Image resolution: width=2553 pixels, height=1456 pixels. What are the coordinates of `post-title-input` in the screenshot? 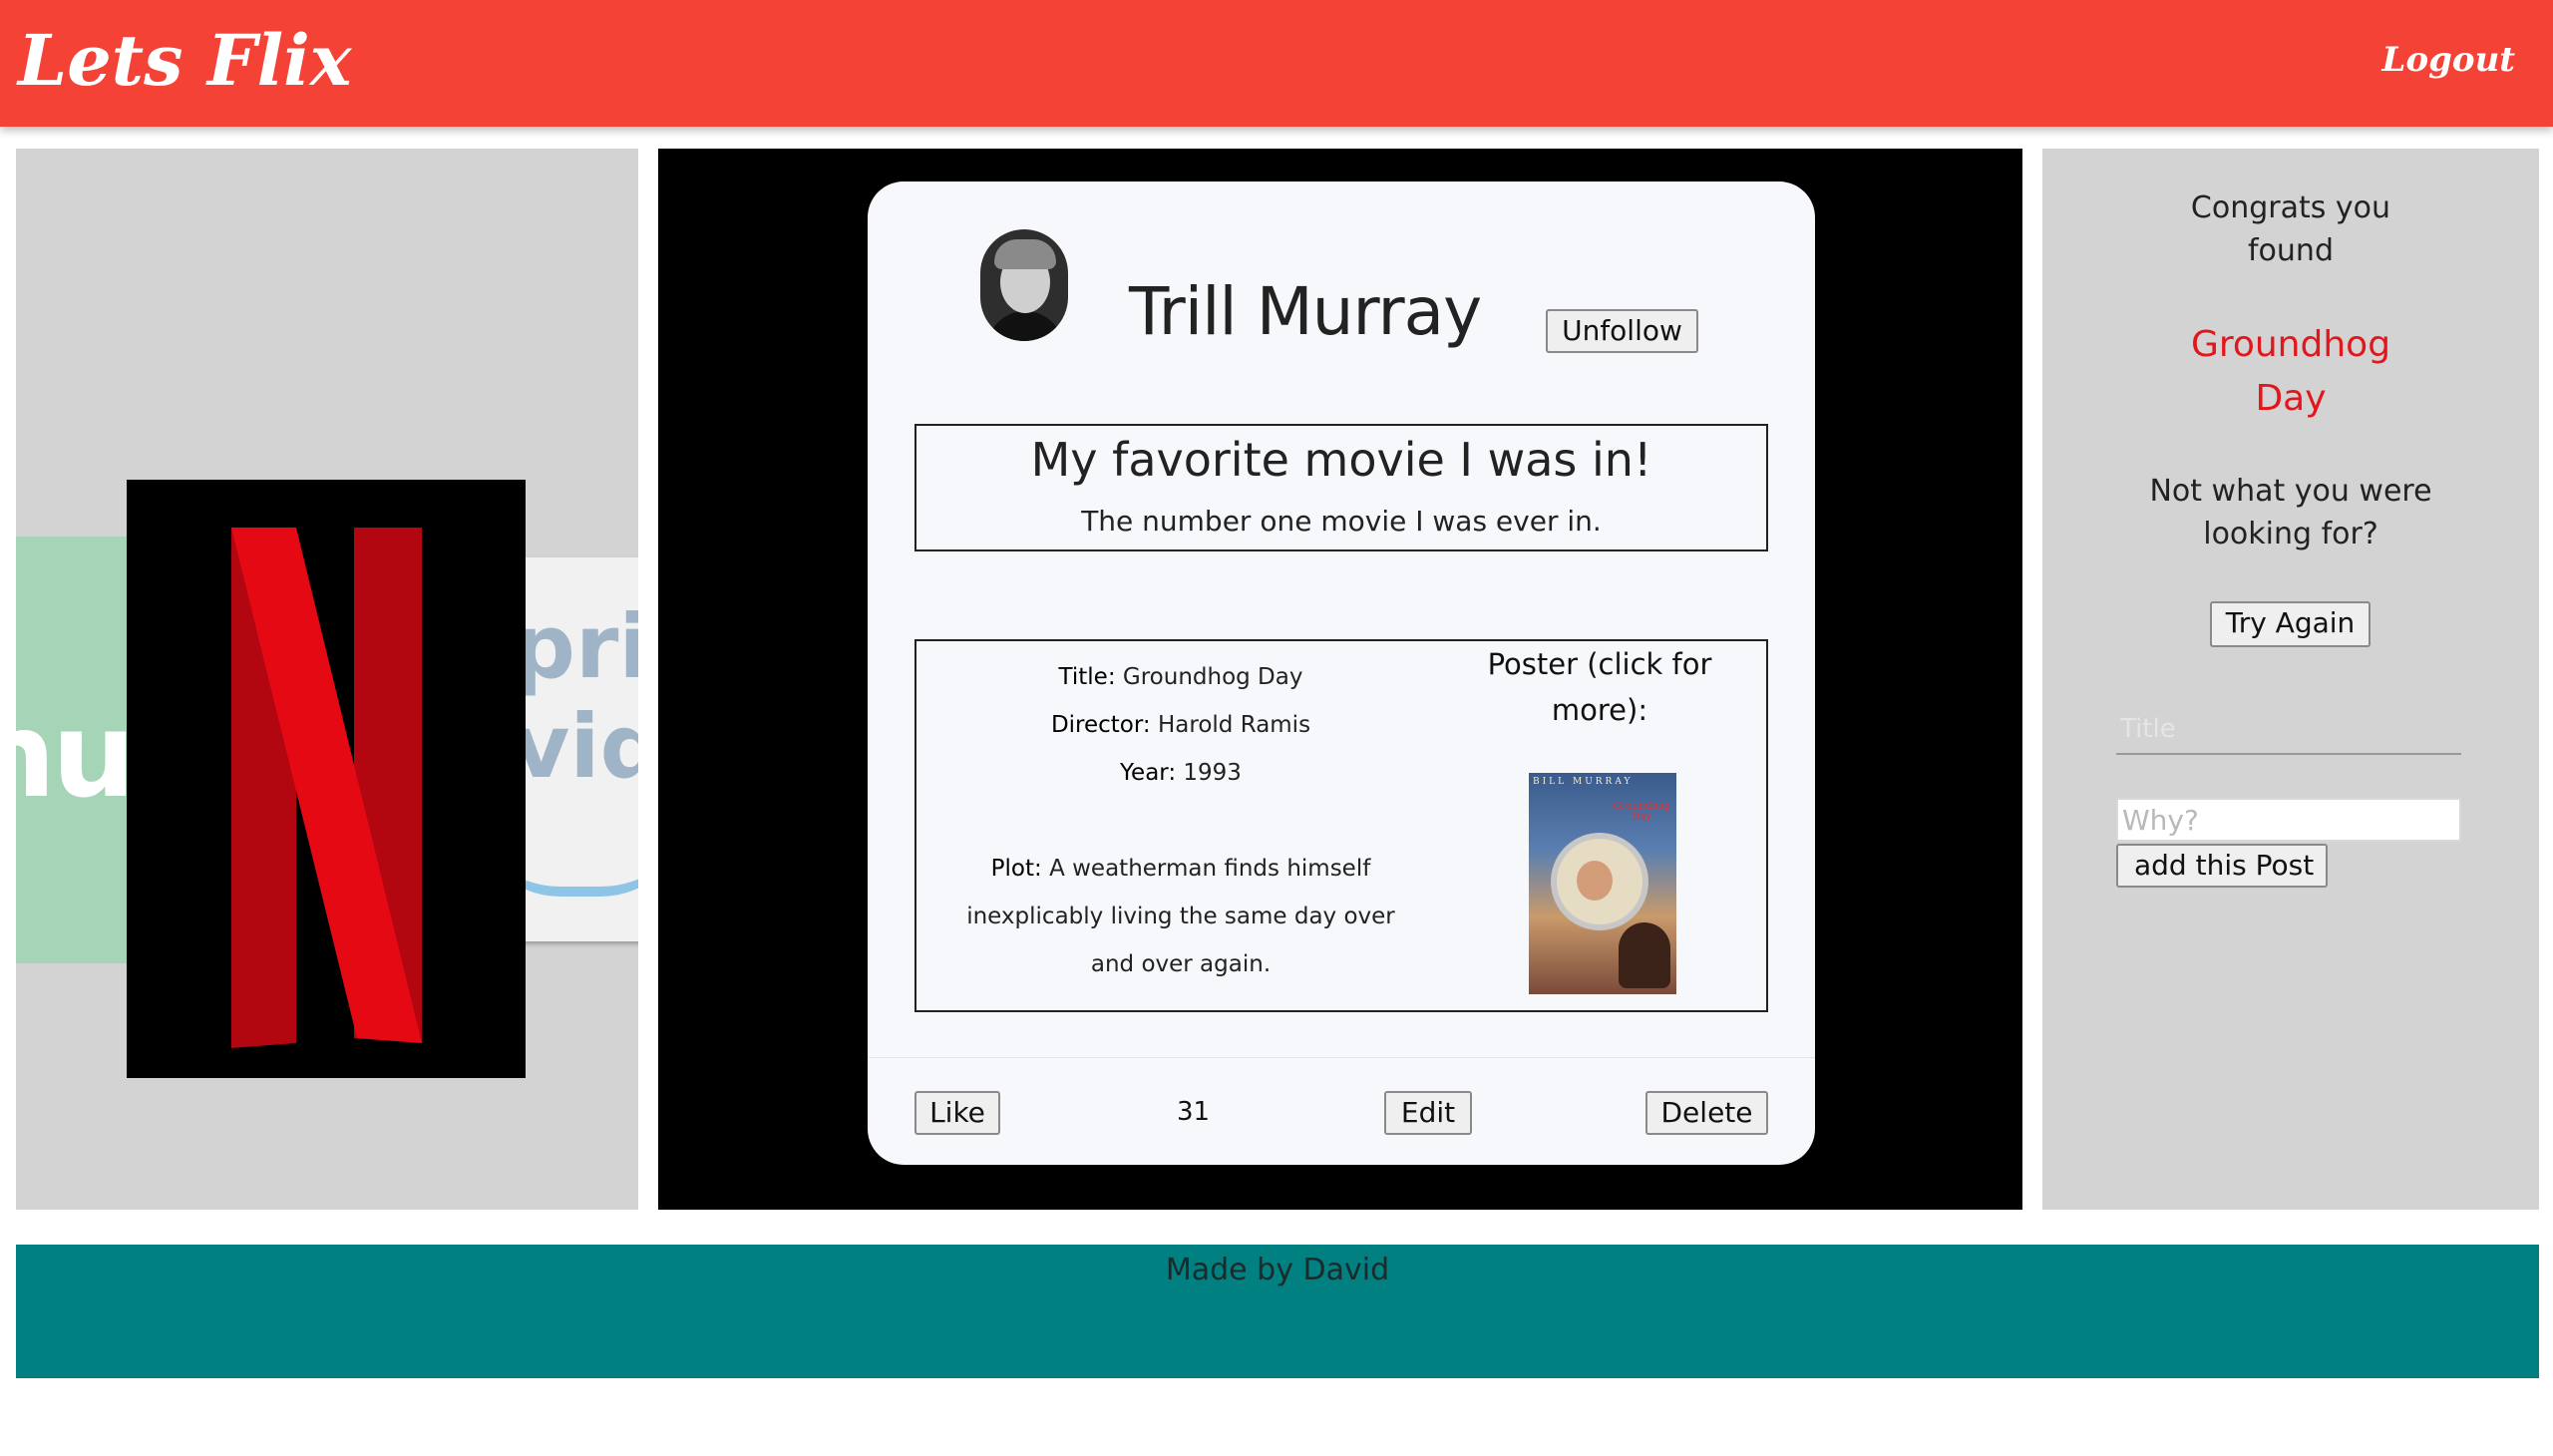 It's located at (2288, 730).